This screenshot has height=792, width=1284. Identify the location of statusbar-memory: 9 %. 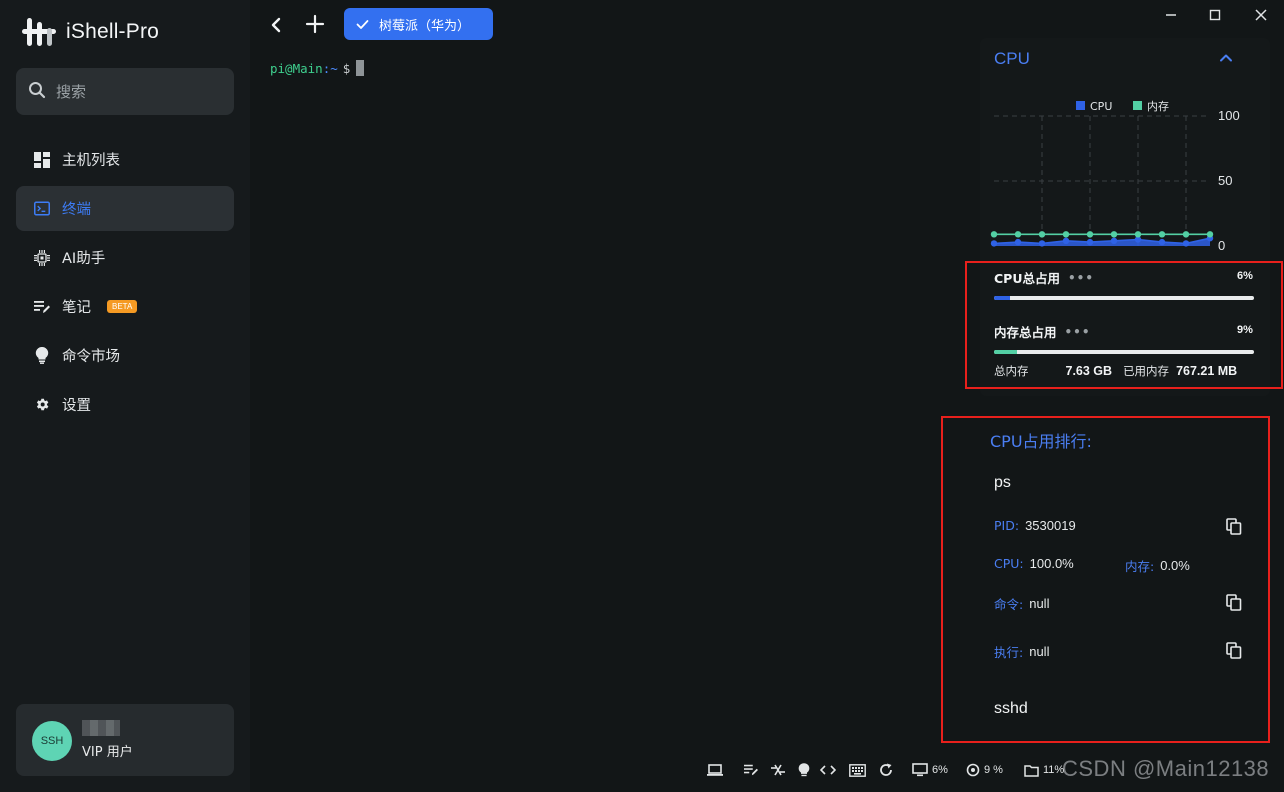
(984, 770).